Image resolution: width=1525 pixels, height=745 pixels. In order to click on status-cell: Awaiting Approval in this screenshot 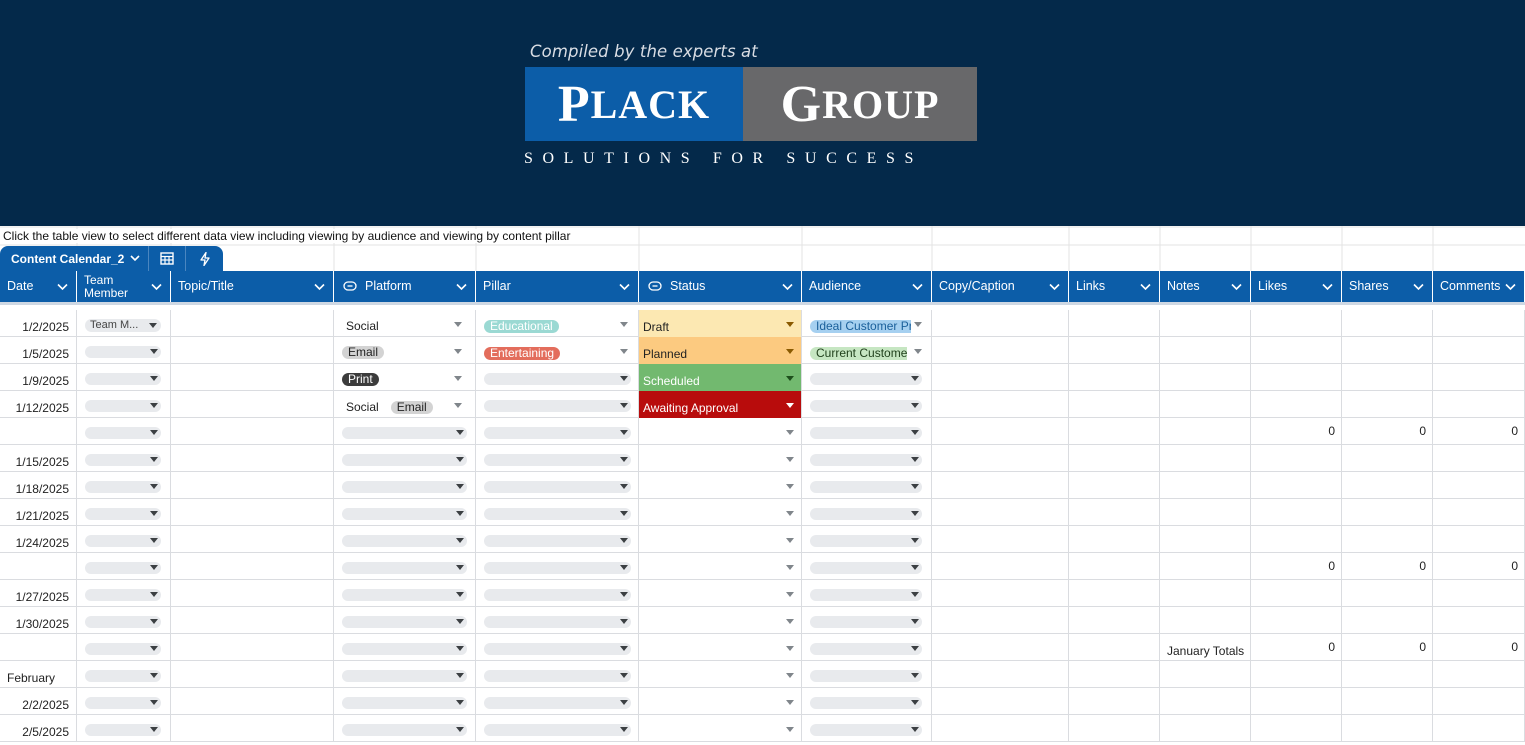, I will do `click(720, 404)`.